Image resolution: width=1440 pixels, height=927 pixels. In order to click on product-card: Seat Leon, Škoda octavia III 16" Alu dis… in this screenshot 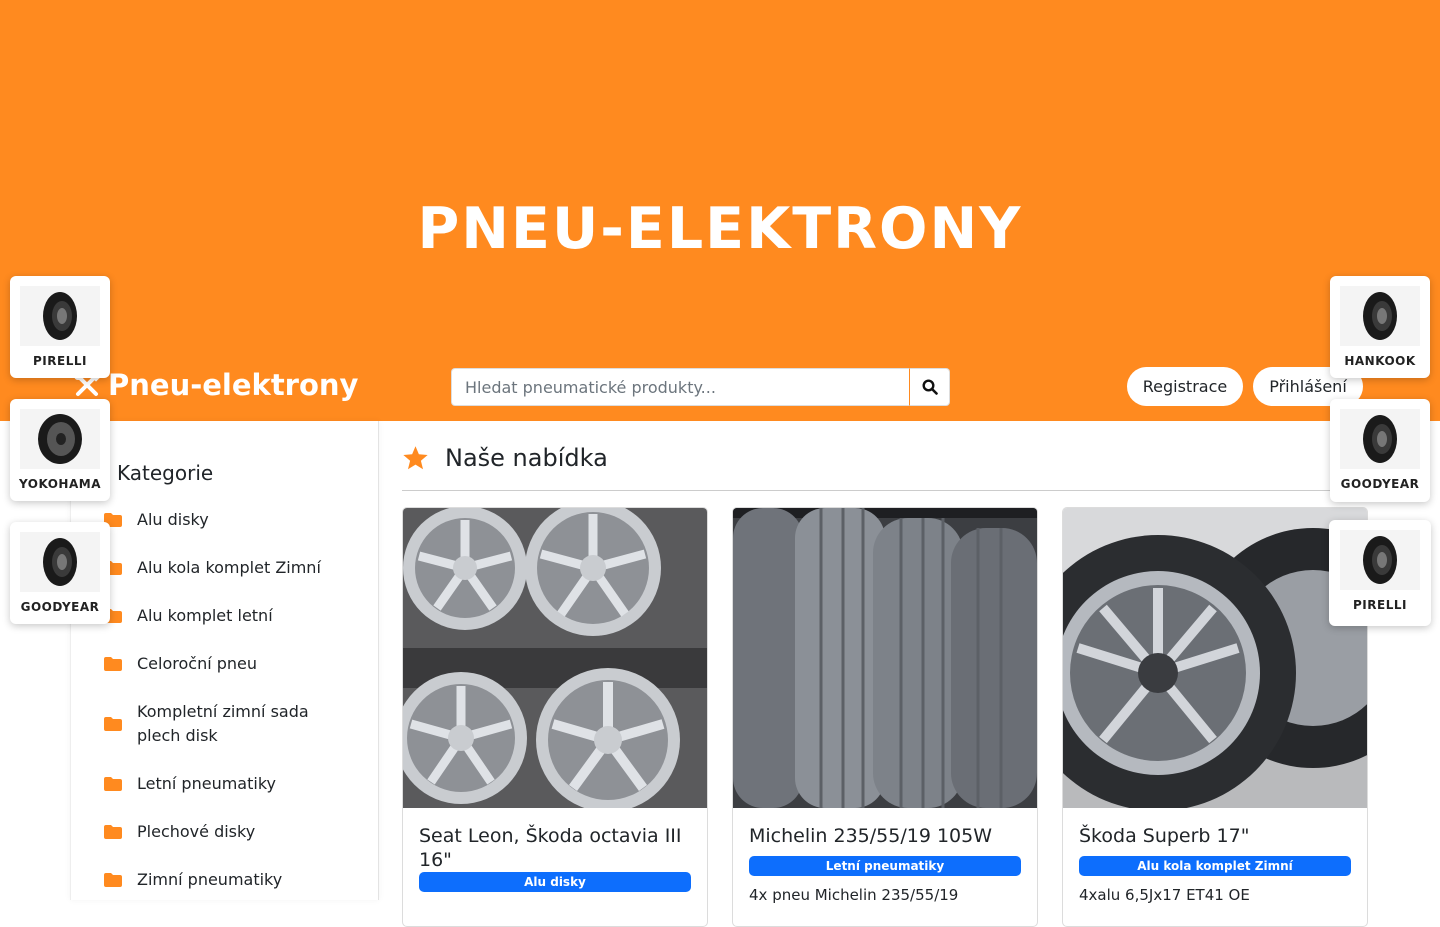, I will do `click(555, 717)`.